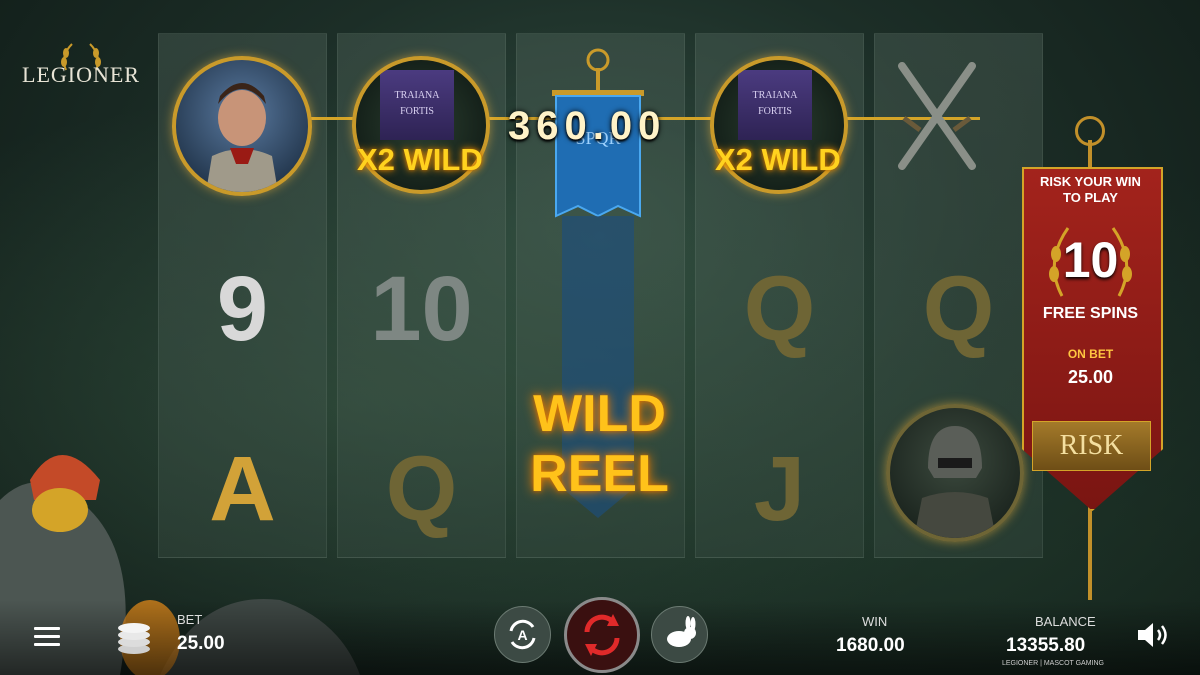 This screenshot has width=1200, height=675. Describe the element at coordinates (190, 619) in the screenshot. I see `bet-label: BET` at that location.